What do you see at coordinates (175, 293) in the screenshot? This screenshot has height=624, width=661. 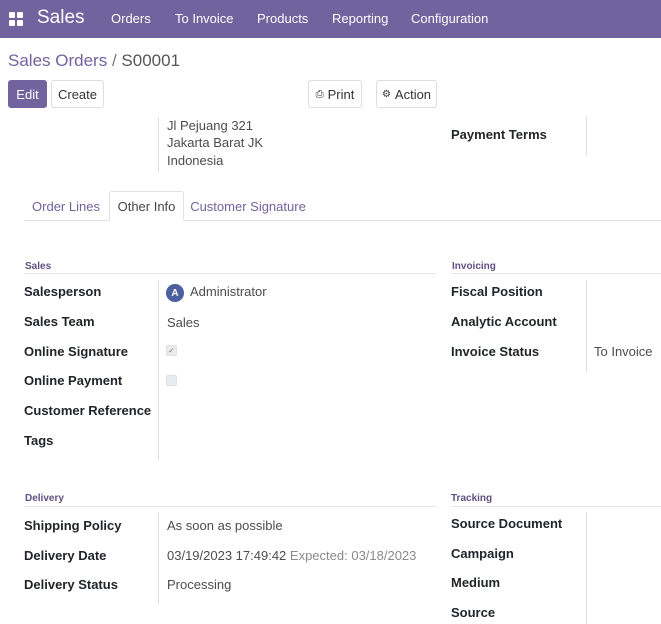 I see `avatar: A` at bounding box center [175, 293].